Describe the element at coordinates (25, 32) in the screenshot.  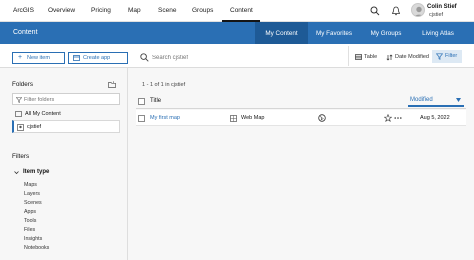
I see `page-title: Content` at that location.